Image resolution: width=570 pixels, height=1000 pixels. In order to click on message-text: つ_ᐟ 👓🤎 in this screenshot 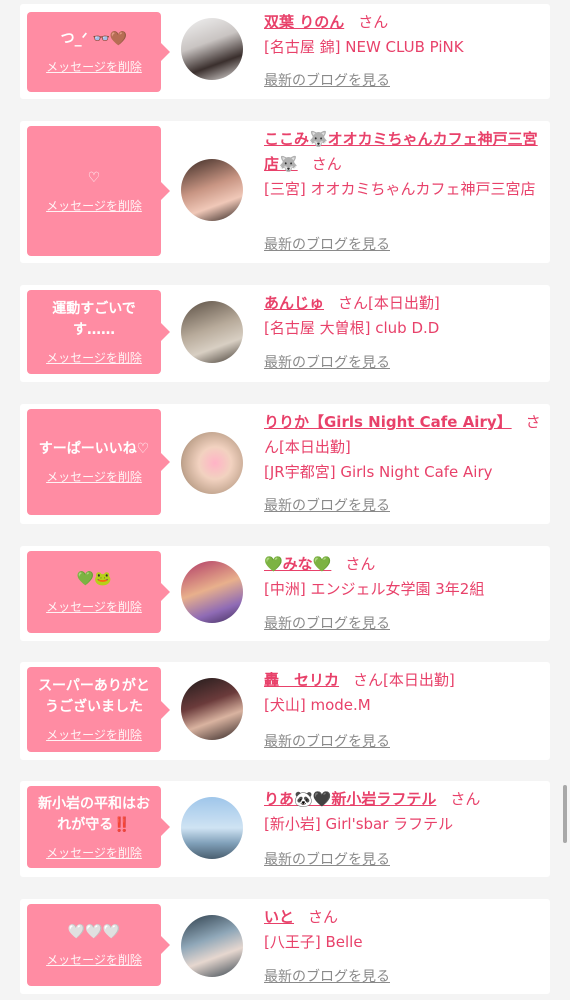, I will do `click(94, 39)`.